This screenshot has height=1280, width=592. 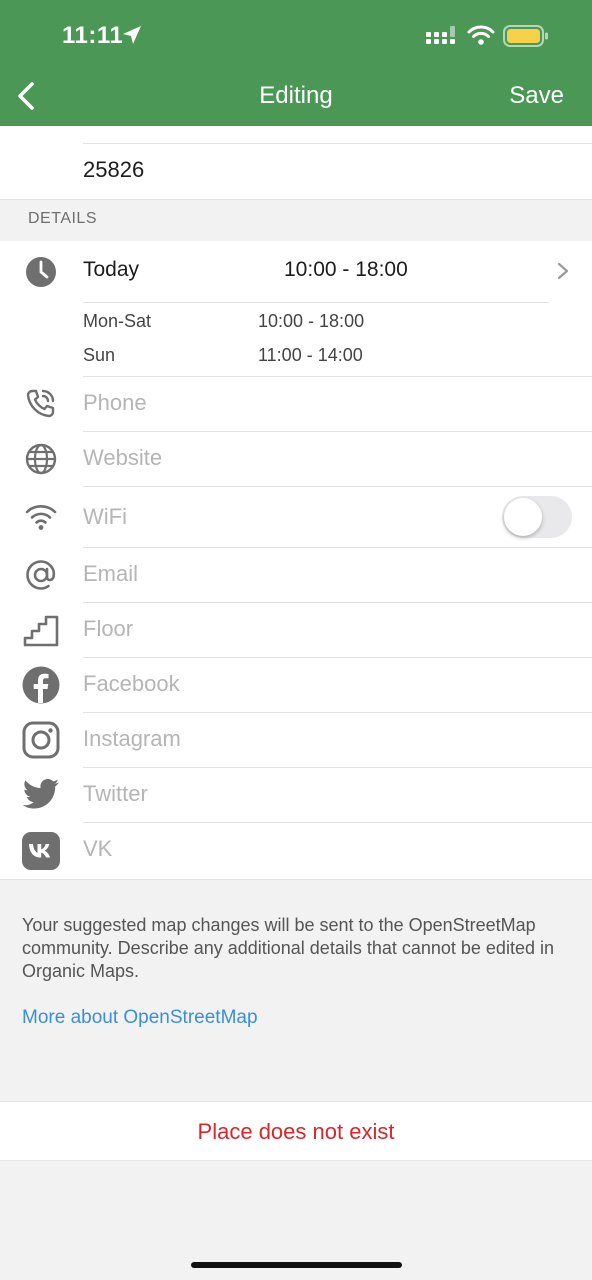 I want to click on wifi-icon, so click(x=41, y=517).